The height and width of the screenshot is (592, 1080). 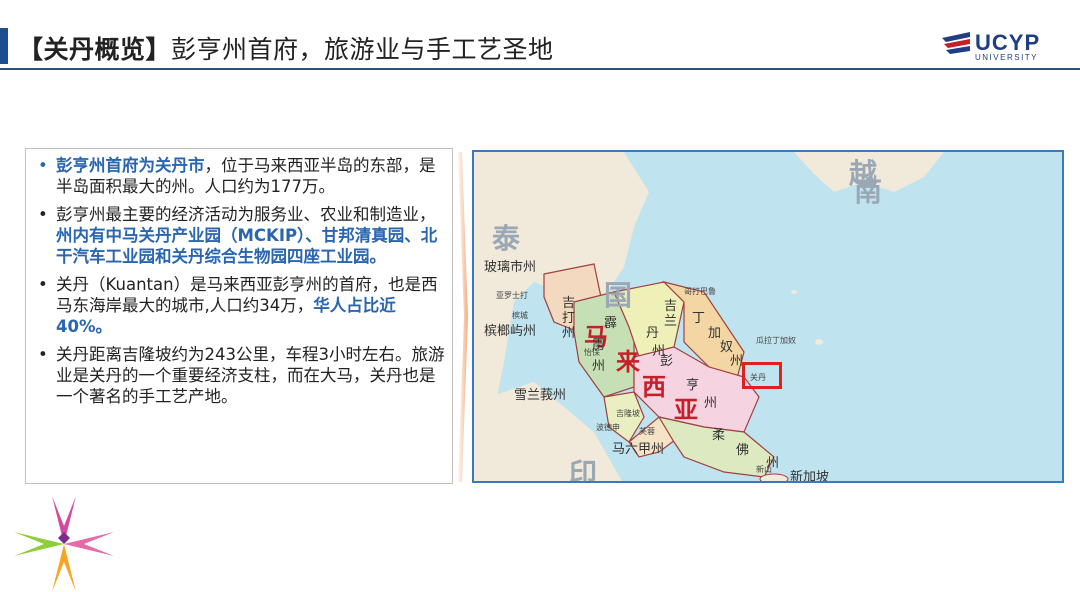 I want to click on label-singapore: 新加坡, so click(x=810, y=476).